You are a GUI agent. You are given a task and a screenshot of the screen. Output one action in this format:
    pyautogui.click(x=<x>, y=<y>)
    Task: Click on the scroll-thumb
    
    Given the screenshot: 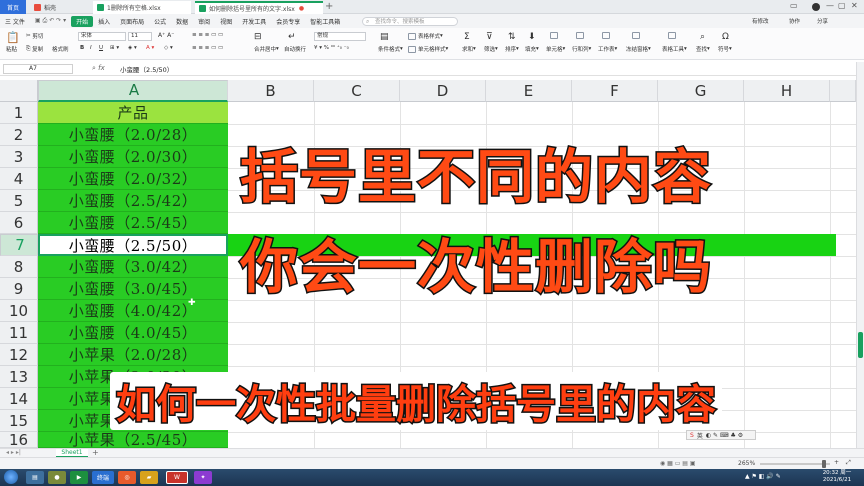 What is the action you would take?
    pyautogui.click(x=860, y=345)
    